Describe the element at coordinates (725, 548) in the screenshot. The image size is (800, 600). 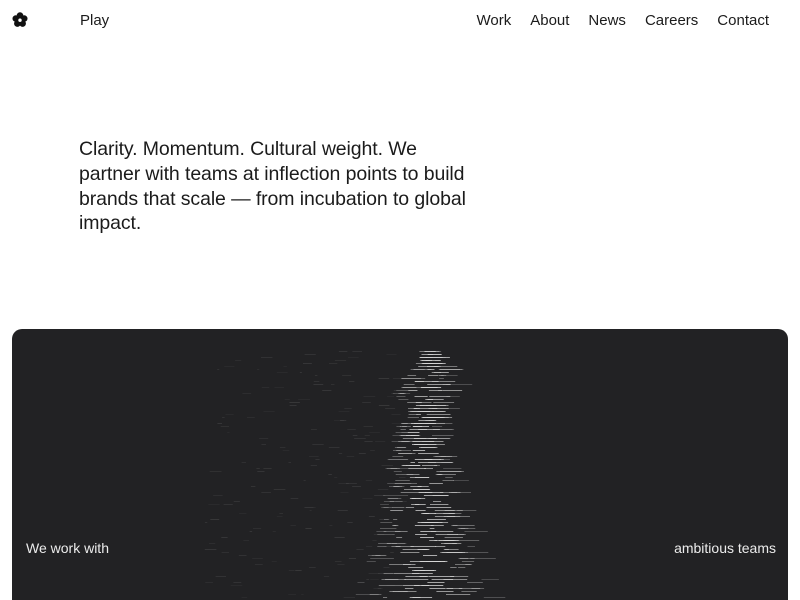
I see `hero-caption-right: ambitious teams` at that location.